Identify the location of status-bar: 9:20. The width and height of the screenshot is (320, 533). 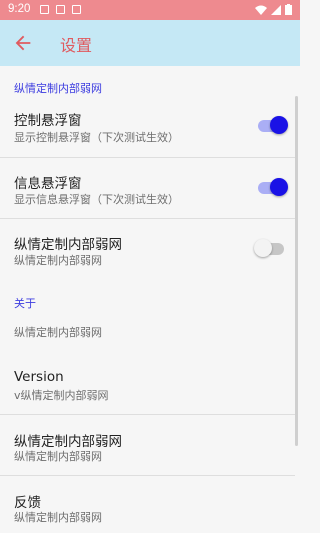
(150, 10).